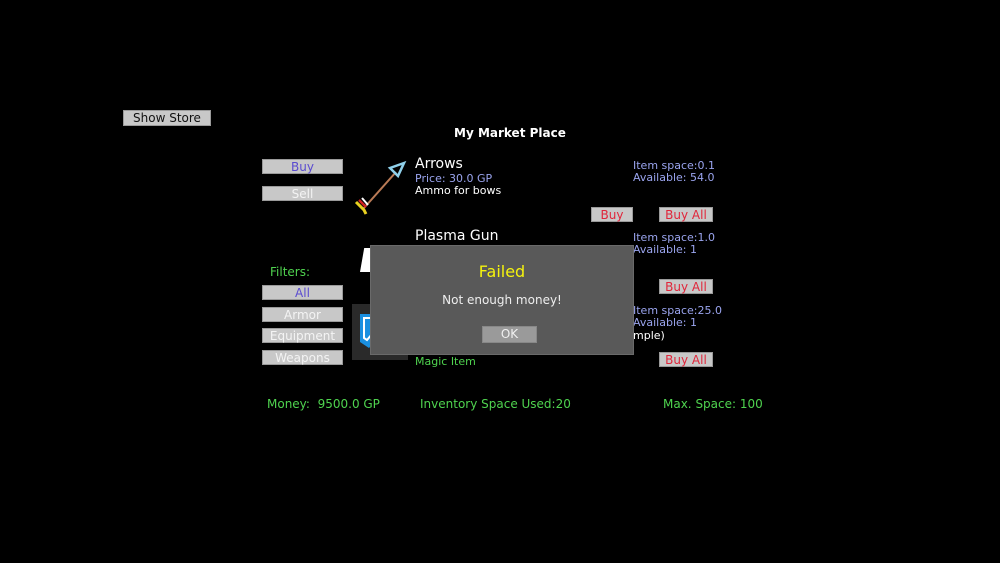 The image size is (1000, 563). What do you see at coordinates (509, 334) in the screenshot?
I see `ok-button: OK` at bounding box center [509, 334].